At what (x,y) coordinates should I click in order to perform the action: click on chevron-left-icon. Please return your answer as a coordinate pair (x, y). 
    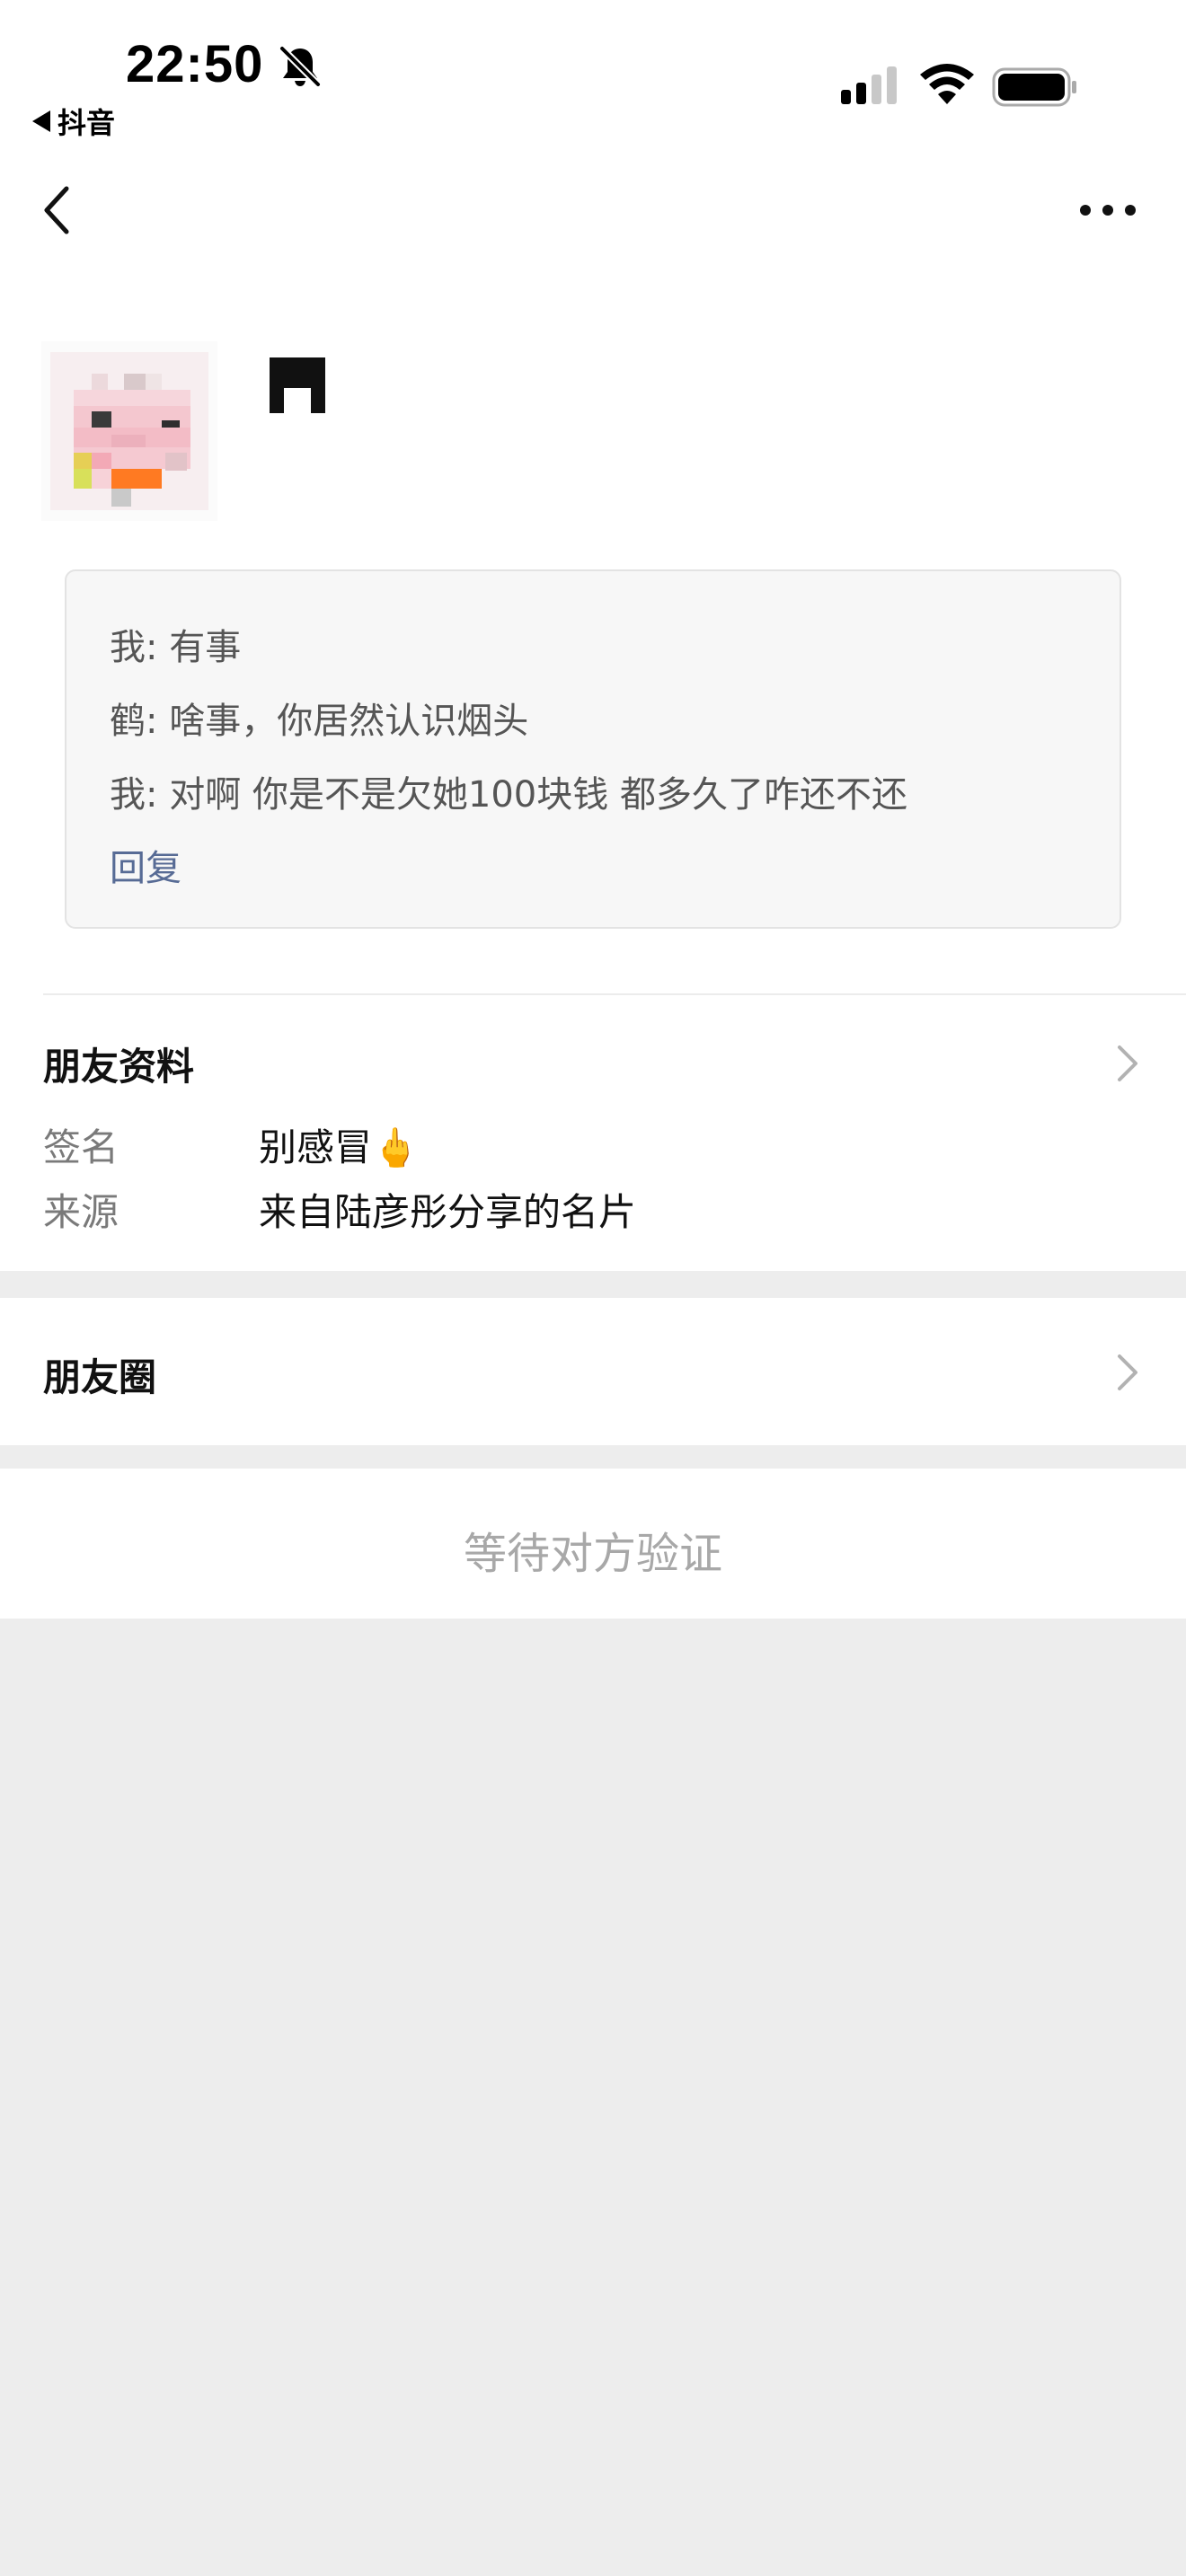
    Looking at the image, I should click on (57, 210).